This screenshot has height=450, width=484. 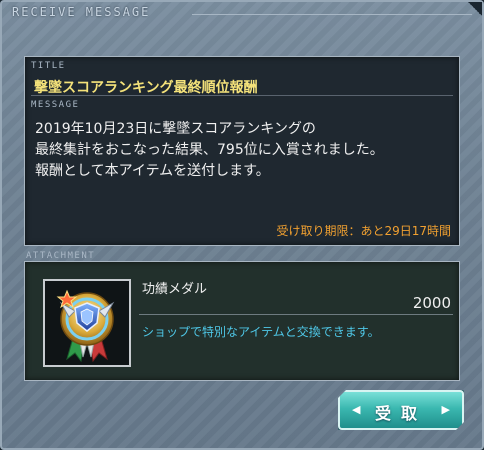 What do you see at coordinates (48, 66) in the screenshot?
I see `title-section-label: TITLE` at bounding box center [48, 66].